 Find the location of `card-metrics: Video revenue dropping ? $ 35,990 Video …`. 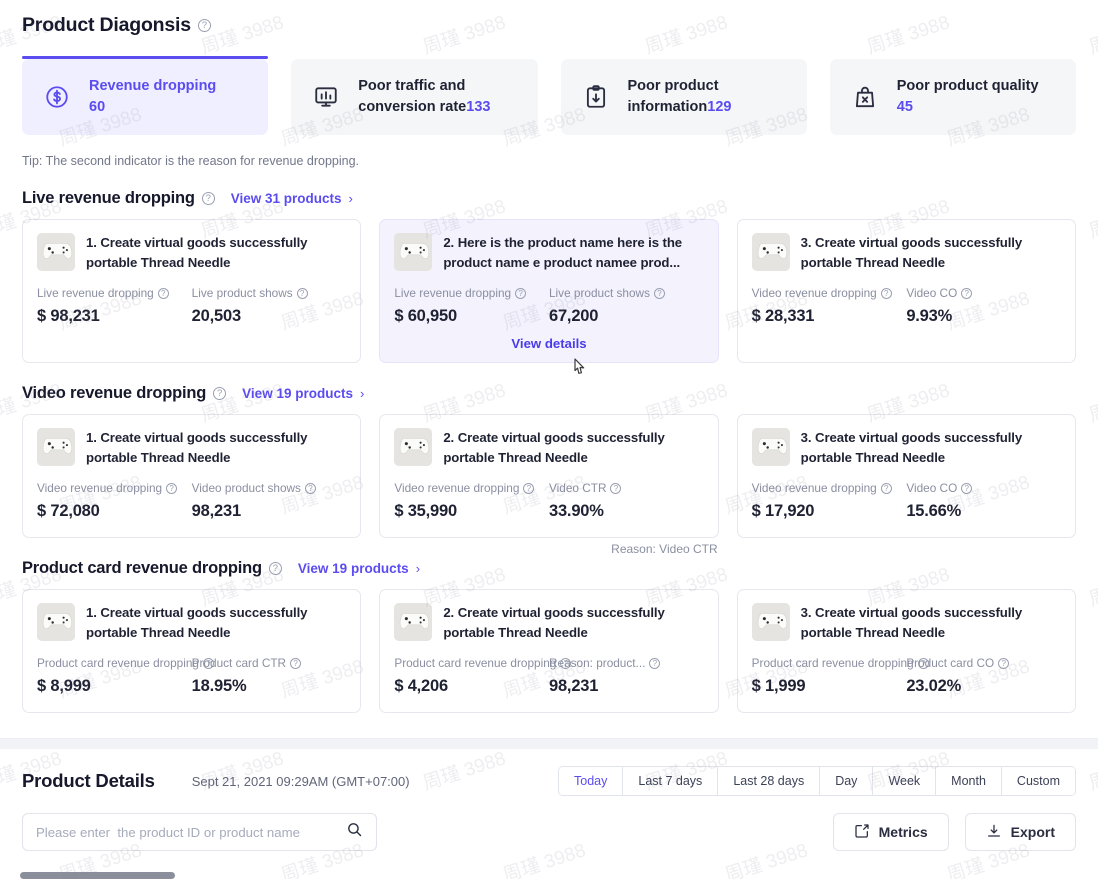

card-metrics: Video revenue dropping ? $ 35,990 Video … is located at coordinates (548, 501).